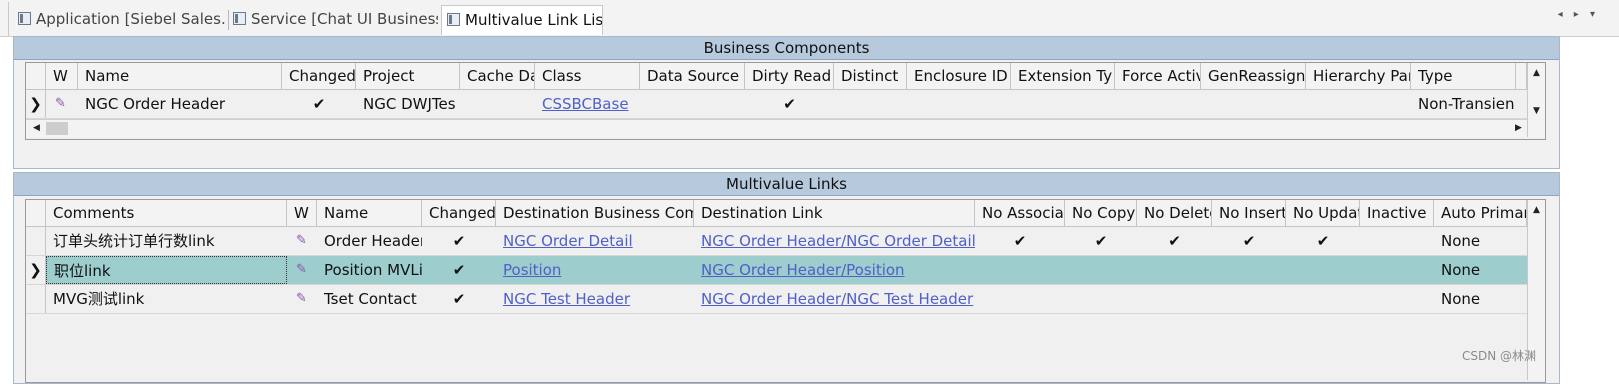  Describe the element at coordinates (587, 76) in the screenshot. I see `column-header: Class` at that location.